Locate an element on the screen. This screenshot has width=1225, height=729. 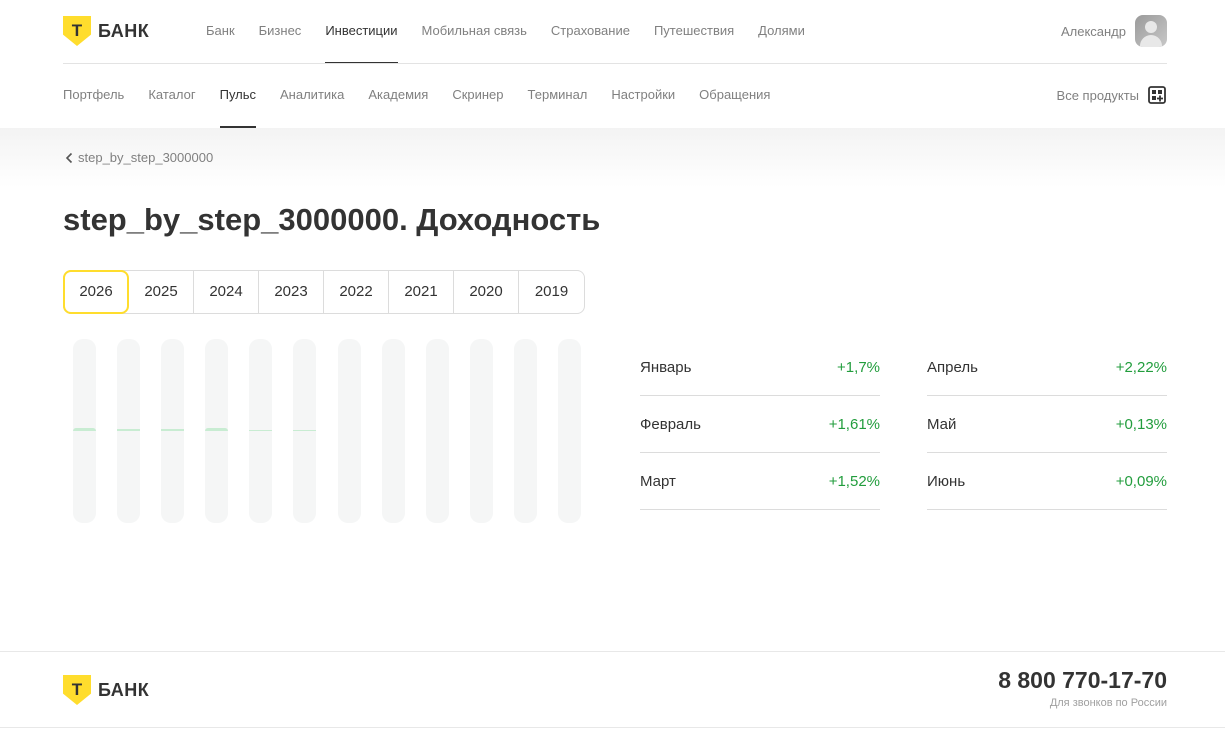
return-month: Май is located at coordinates (942, 424).